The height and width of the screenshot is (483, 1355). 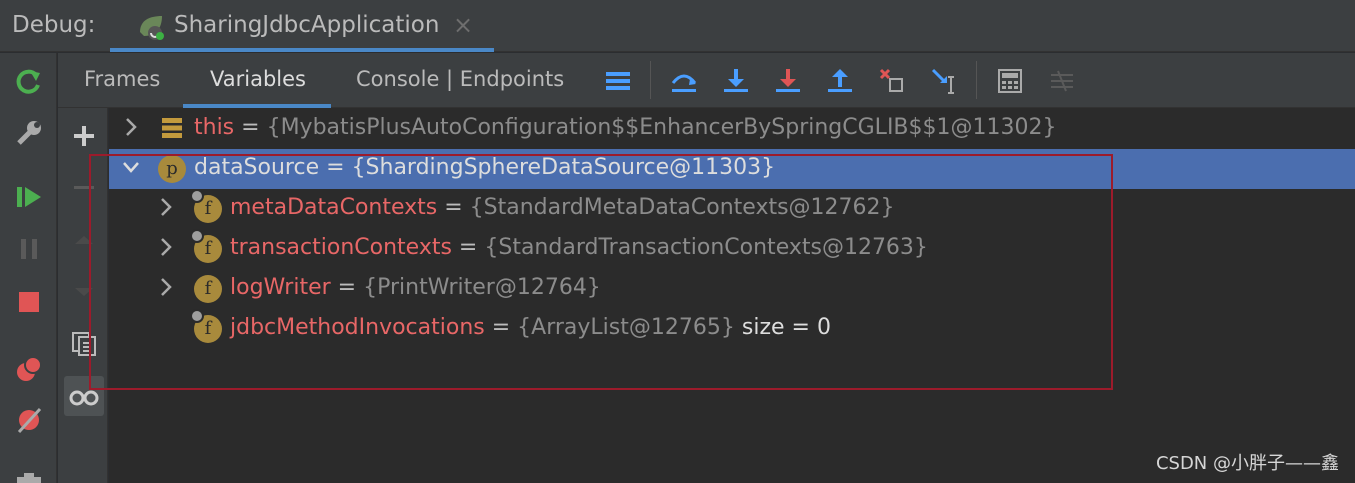 I want to click on variable-value: {PrintWriter@12764}, so click(x=482, y=287).